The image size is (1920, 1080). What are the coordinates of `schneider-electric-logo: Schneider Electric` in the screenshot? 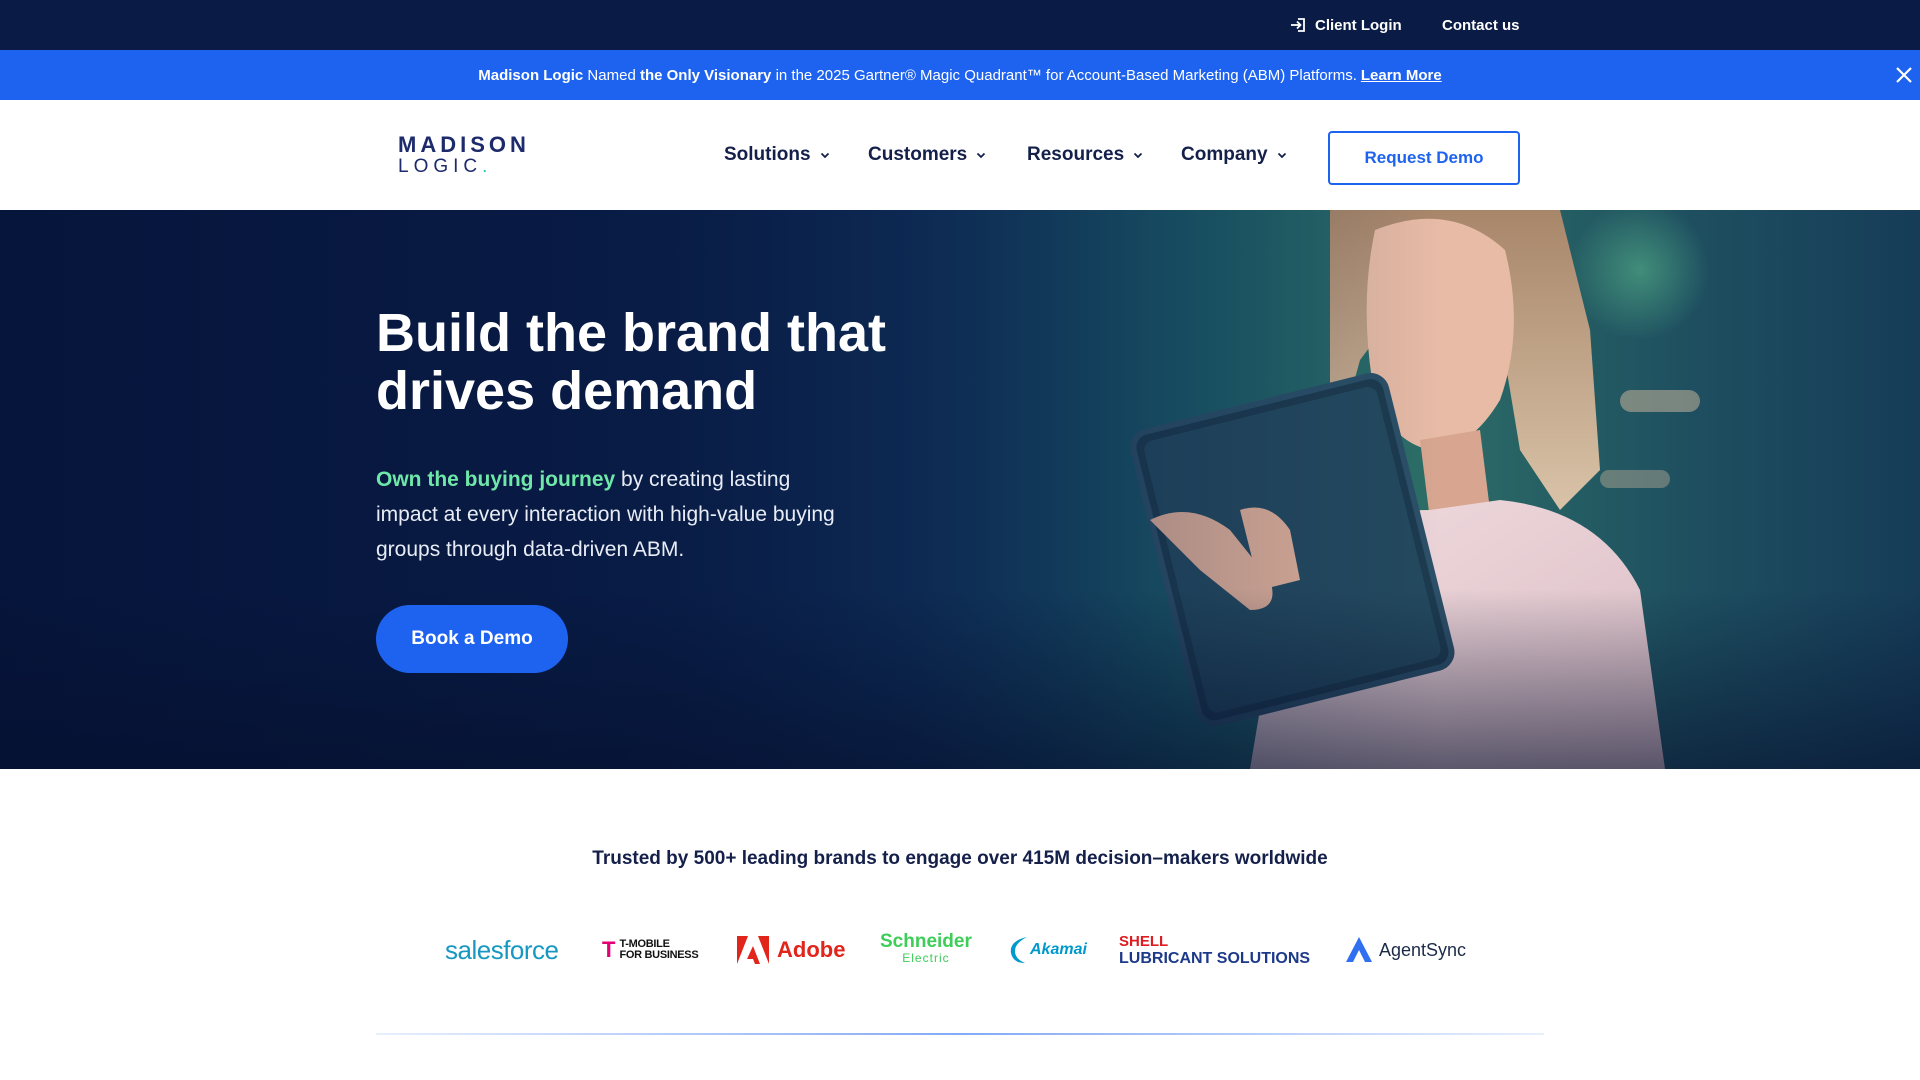 It's located at (926, 950).